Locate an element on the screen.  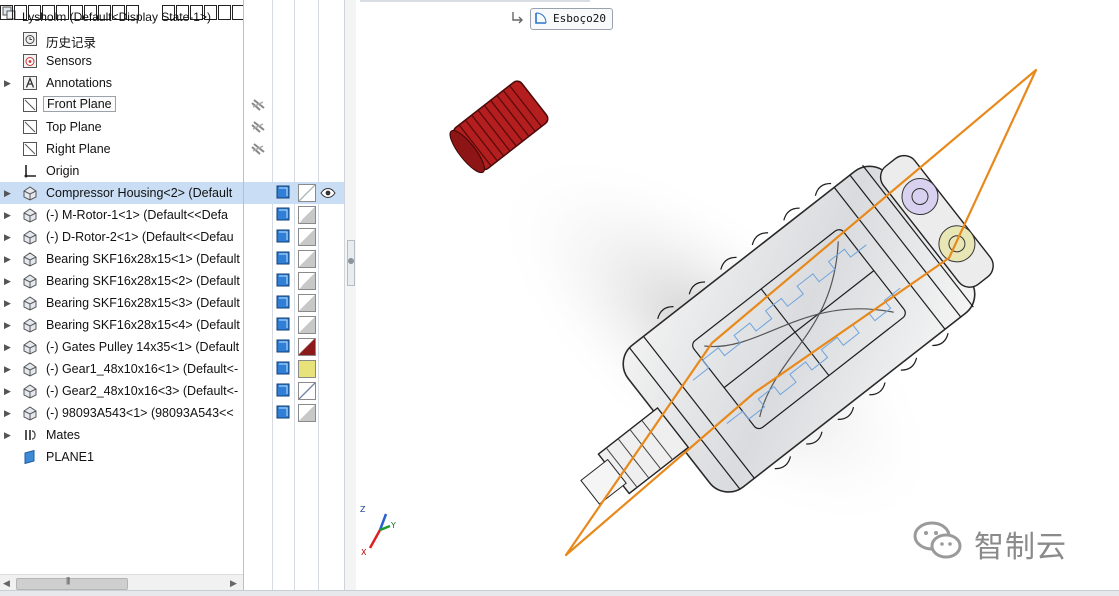
tree-item-label: Annotations is located at coordinates (79, 83).